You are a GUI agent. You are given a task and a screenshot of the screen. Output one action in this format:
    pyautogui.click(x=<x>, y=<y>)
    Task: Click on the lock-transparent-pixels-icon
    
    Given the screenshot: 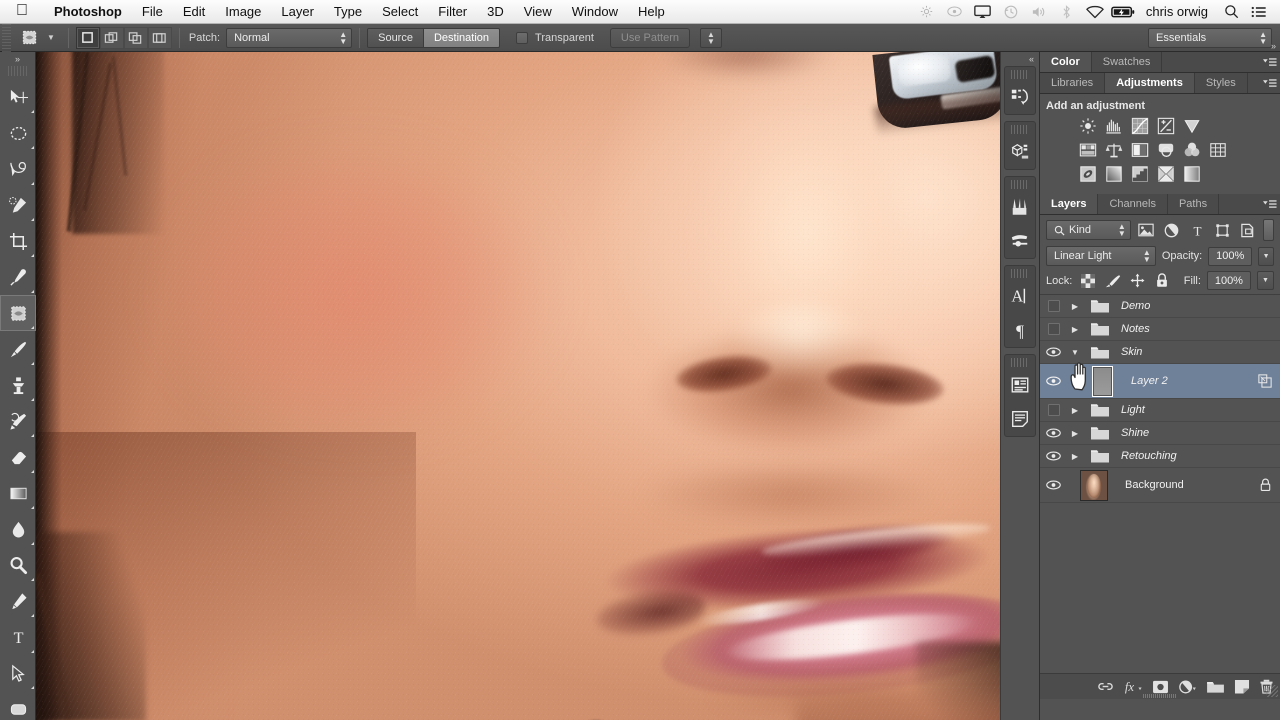 What is the action you would take?
    pyautogui.click(x=1087, y=281)
    